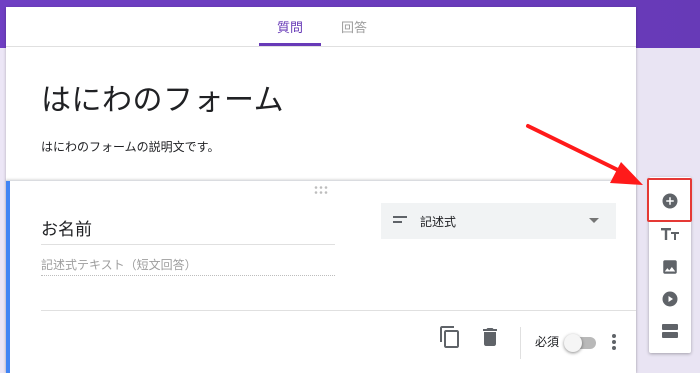  I want to click on video-icon, so click(670, 299).